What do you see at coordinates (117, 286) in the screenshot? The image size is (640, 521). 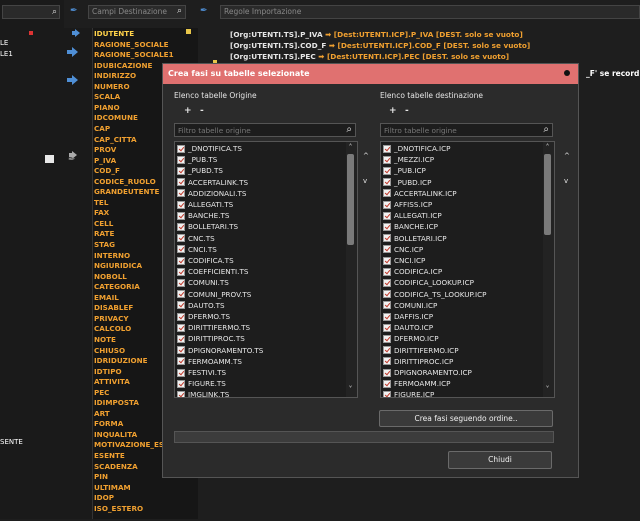 I see `field-item: CATEGORIA` at bounding box center [117, 286].